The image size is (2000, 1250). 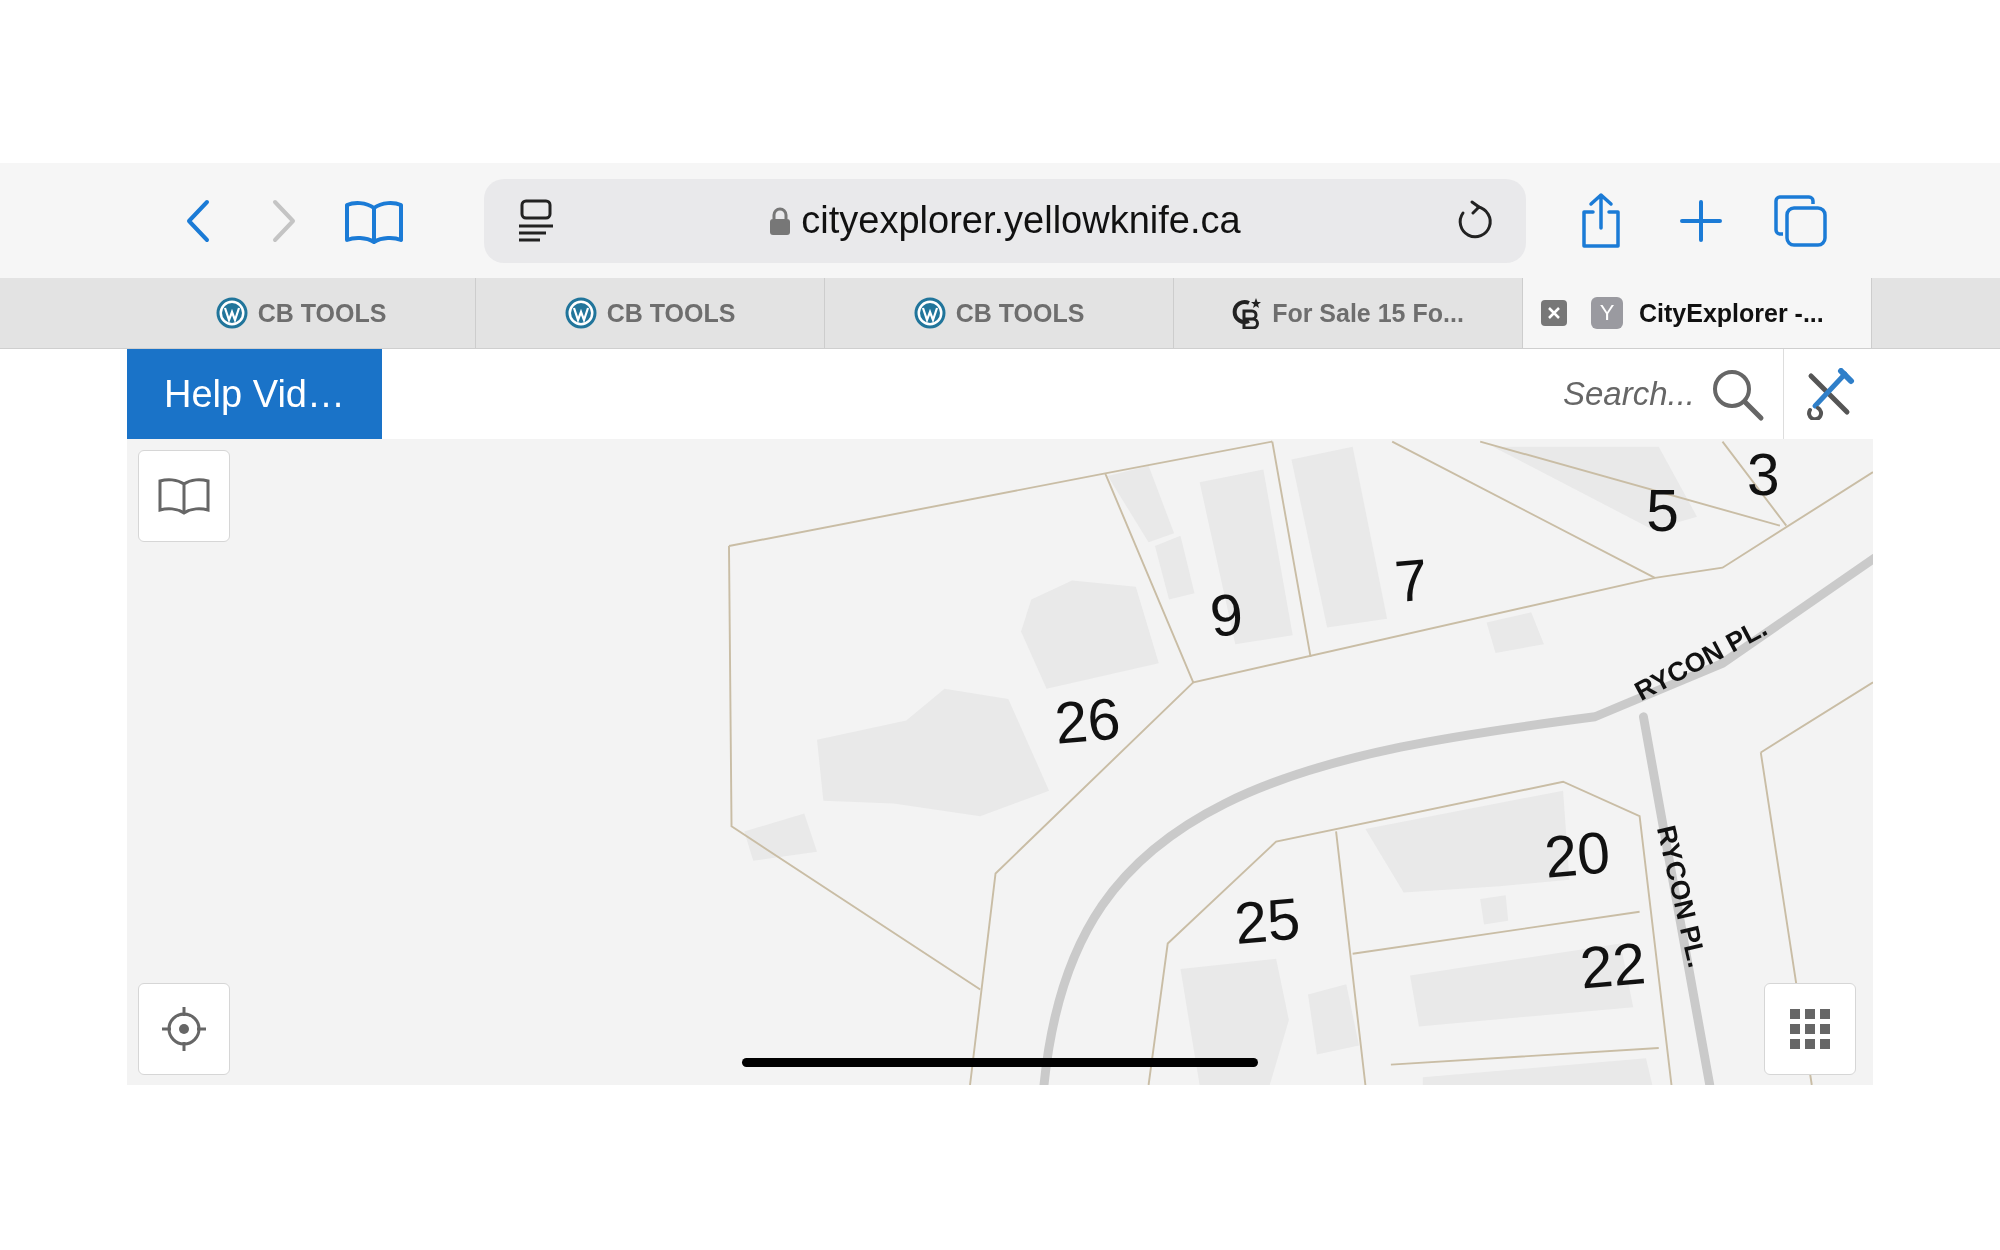 I want to click on close-tab-icon, so click(x=1554, y=313).